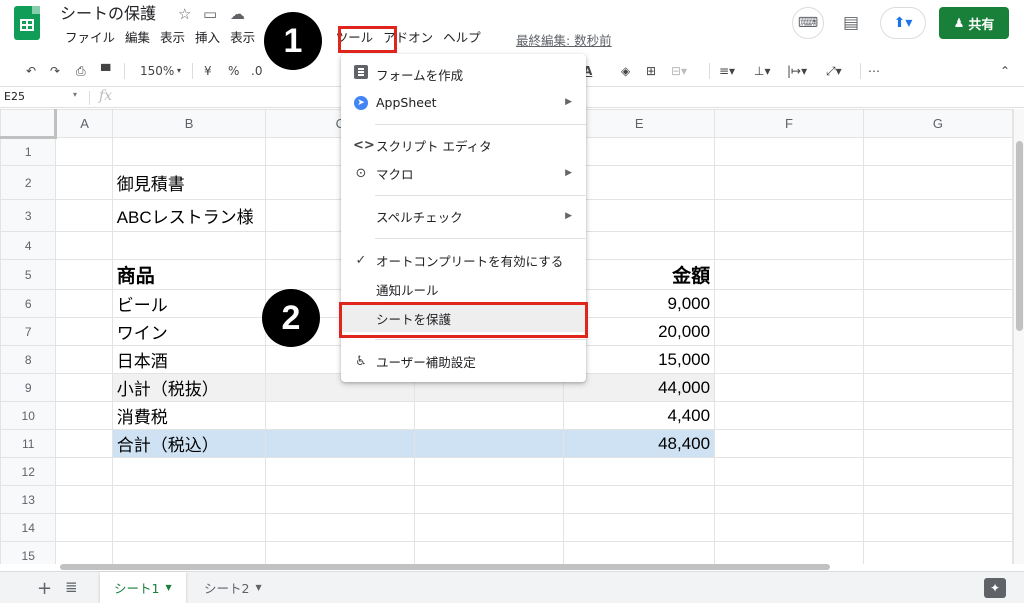 Image resolution: width=1024 pixels, height=603 pixels. Describe the element at coordinates (995, 588) in the screenshot. I see `explore-icon: ✦` at that location.